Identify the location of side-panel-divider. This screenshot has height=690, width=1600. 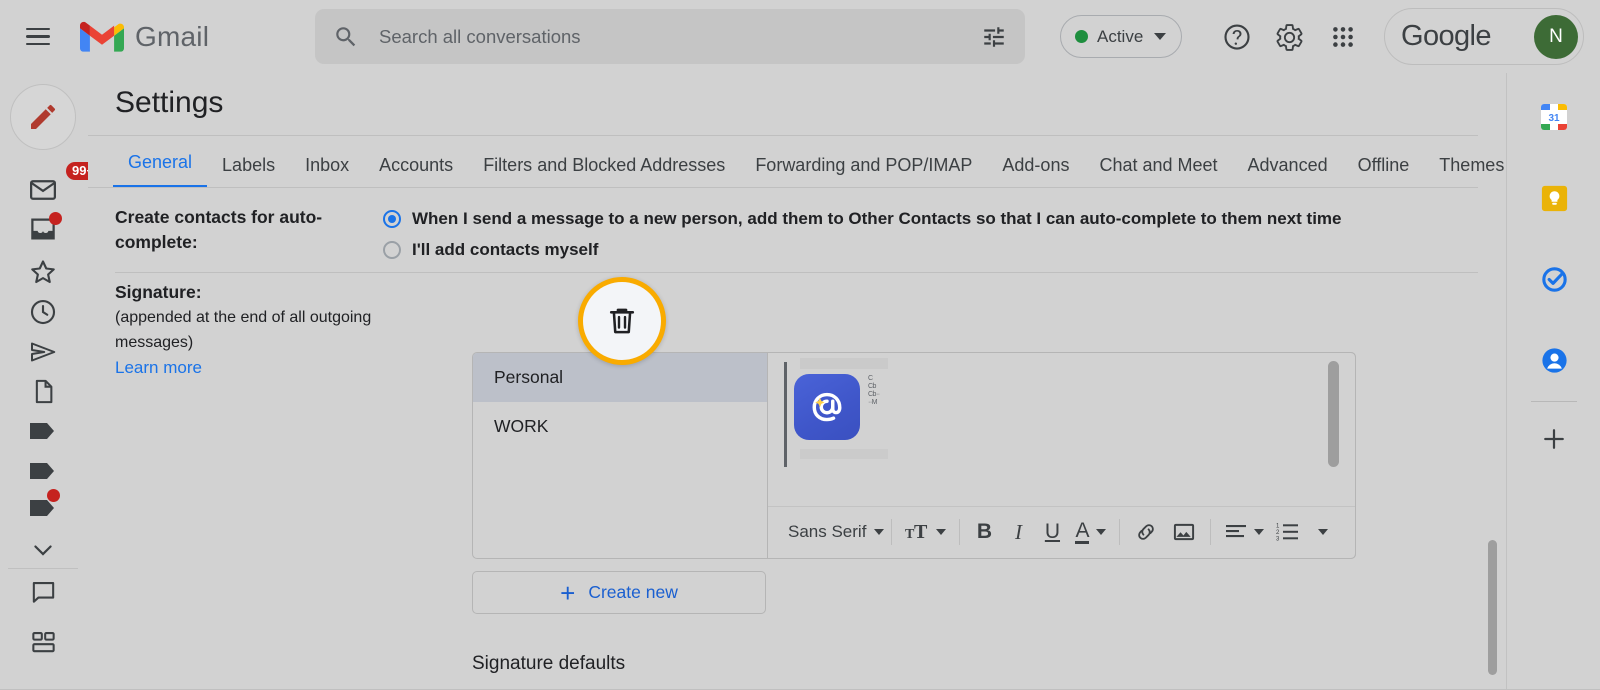
(1554, 401).